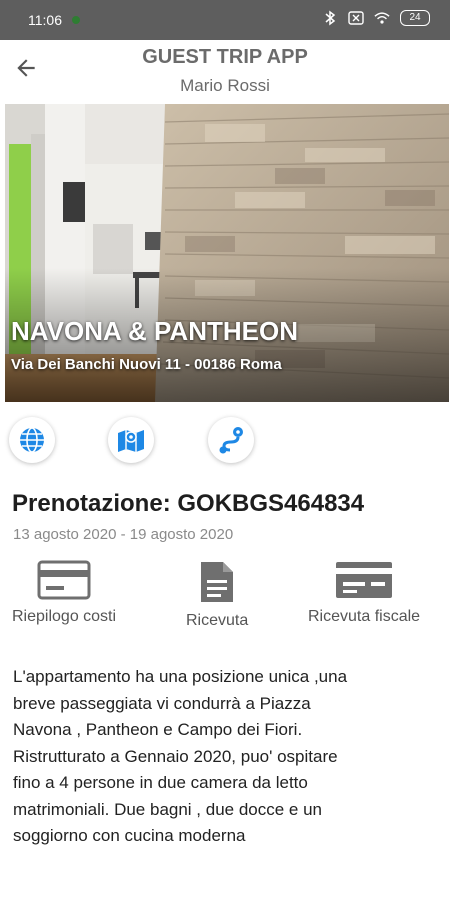 The height and width of the screenshot is (903, 450). I want to click on receipt-label: Ricevuta, so click(217, 620).